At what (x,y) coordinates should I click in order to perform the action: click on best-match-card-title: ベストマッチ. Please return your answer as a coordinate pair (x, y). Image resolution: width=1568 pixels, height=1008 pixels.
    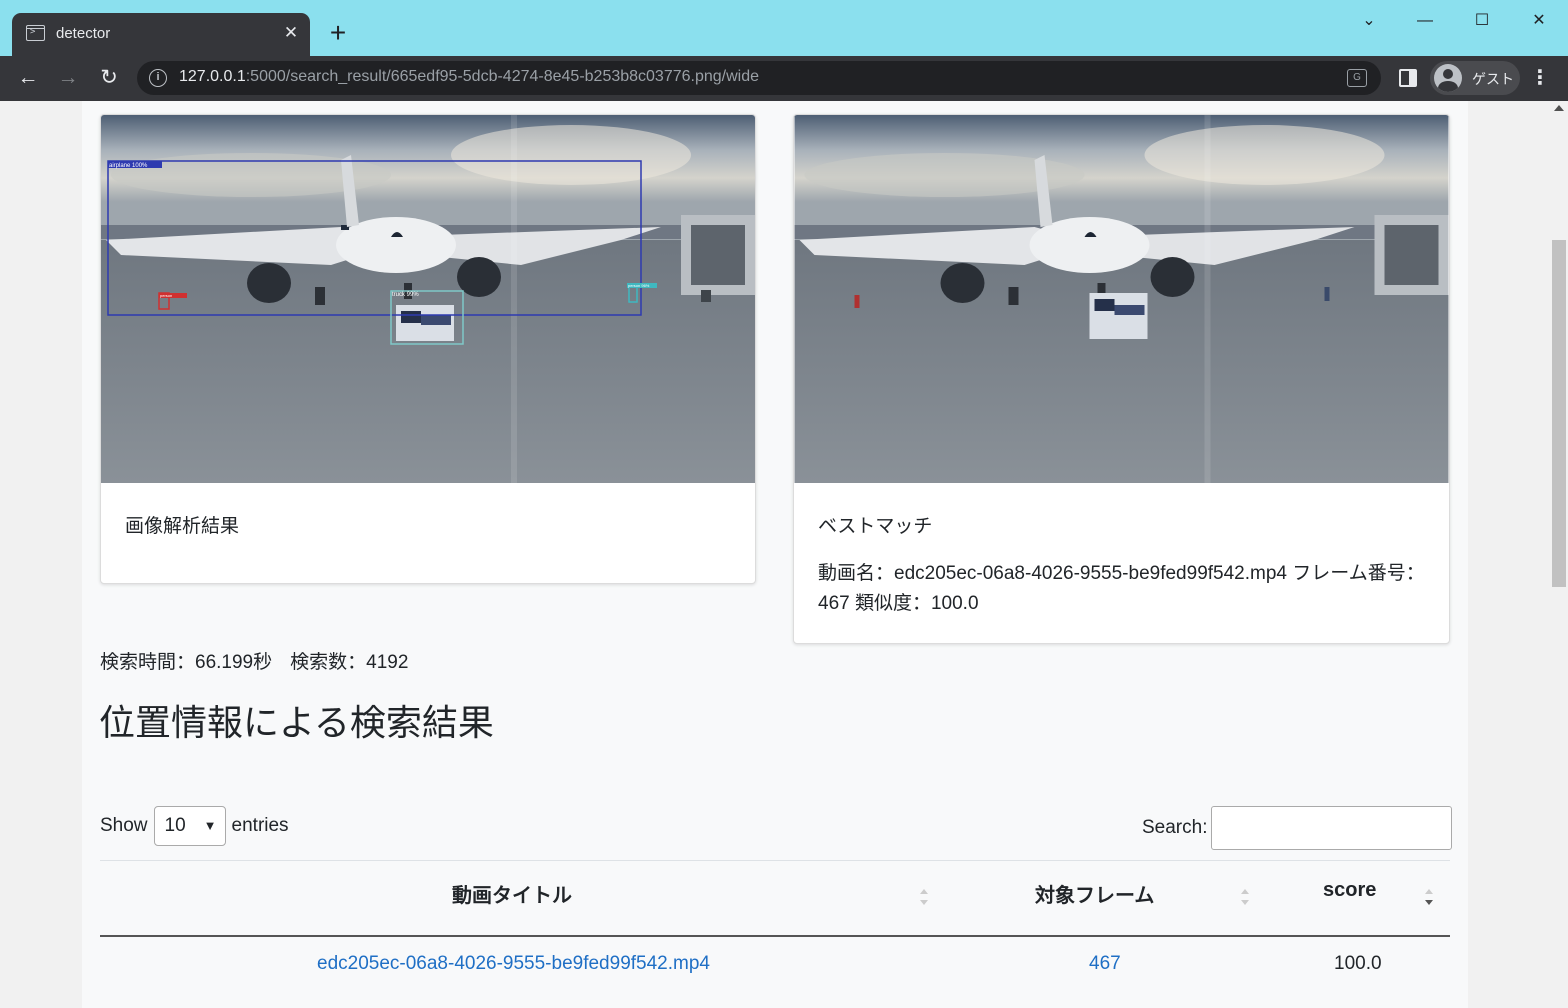
    Looking at the image, I should click on (875, 526).